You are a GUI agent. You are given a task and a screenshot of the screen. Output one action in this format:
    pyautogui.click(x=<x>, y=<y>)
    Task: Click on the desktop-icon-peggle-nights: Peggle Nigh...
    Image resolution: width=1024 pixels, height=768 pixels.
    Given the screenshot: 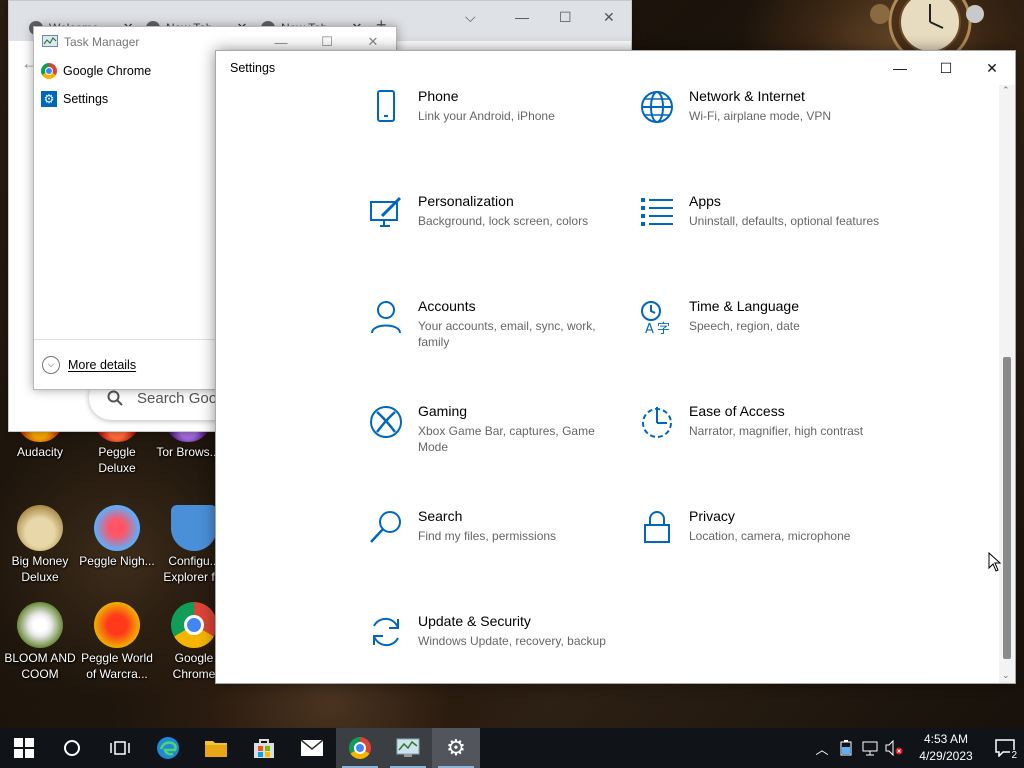 What is the action you would take?
    pyautogui.click(x=117, y=537)
    